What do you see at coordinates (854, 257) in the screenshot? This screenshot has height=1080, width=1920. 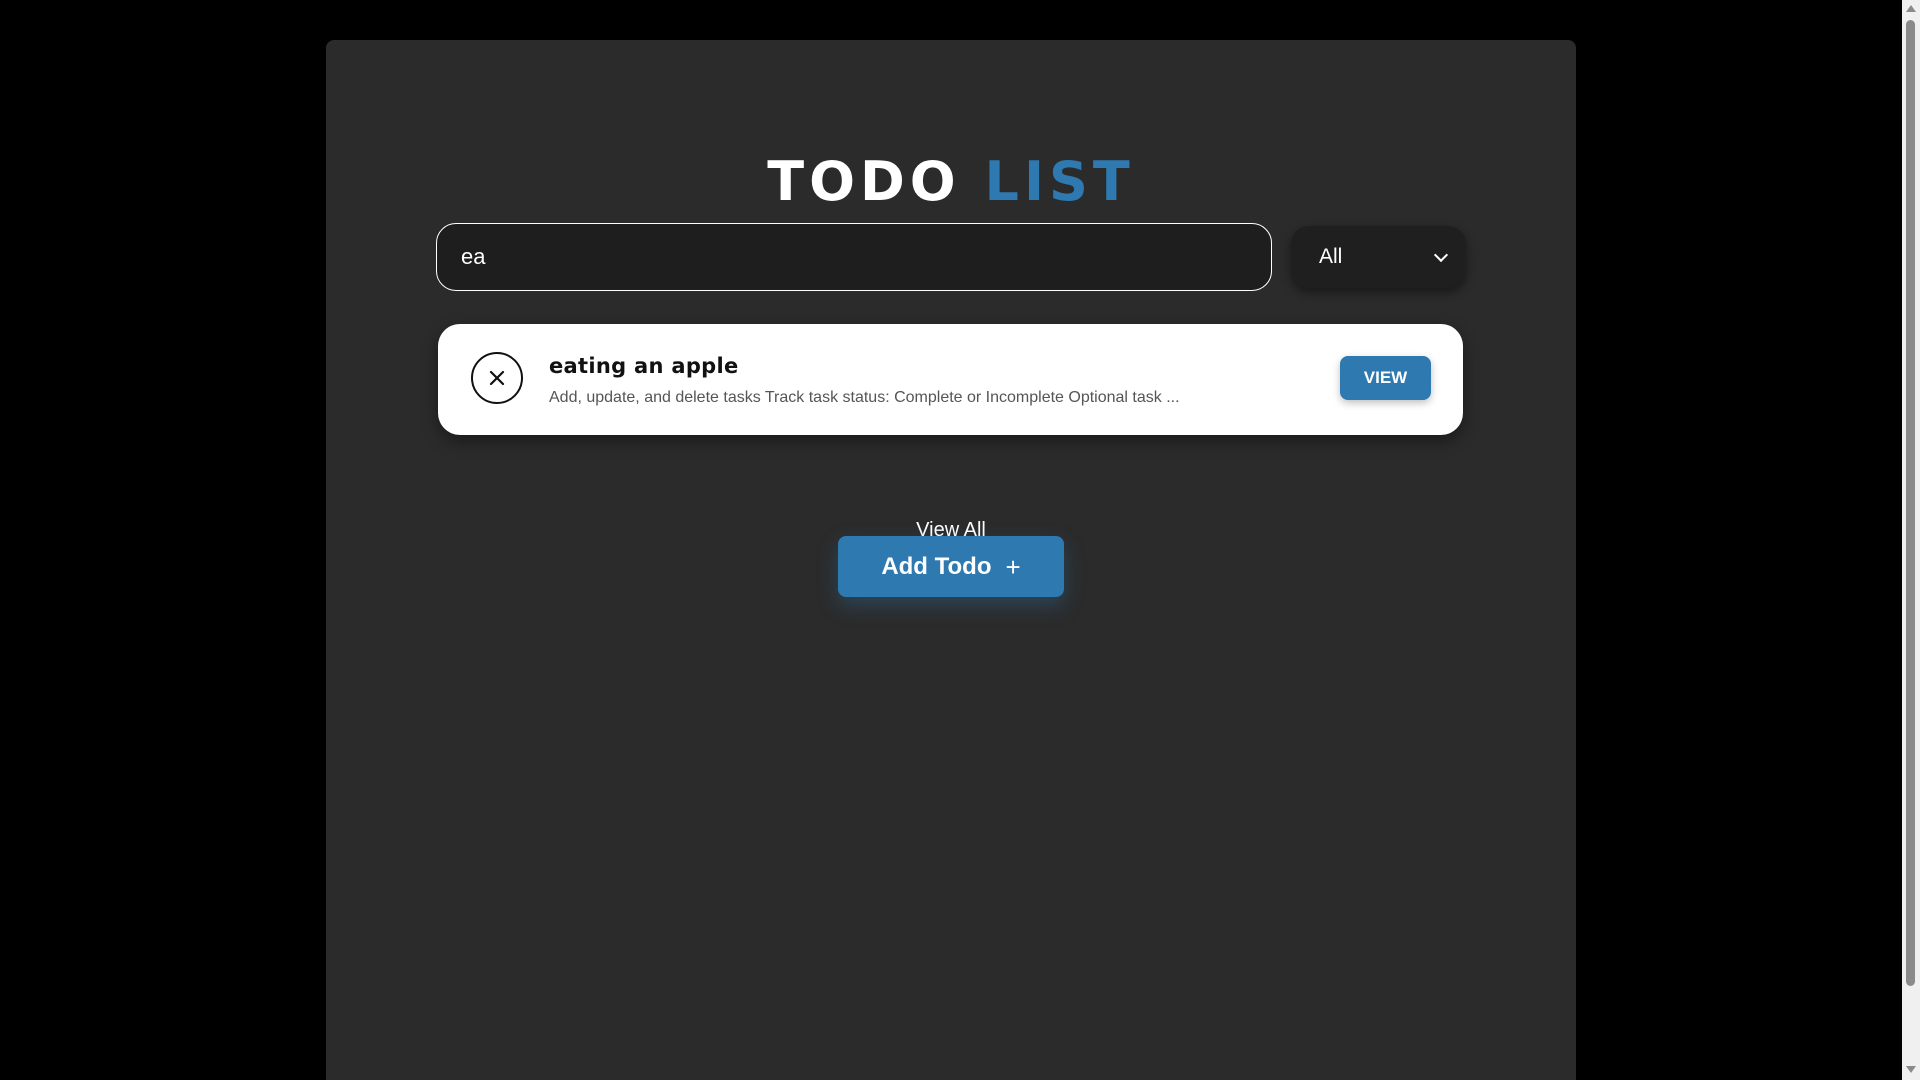 I see `search-input` at bounding box center [854, 257].